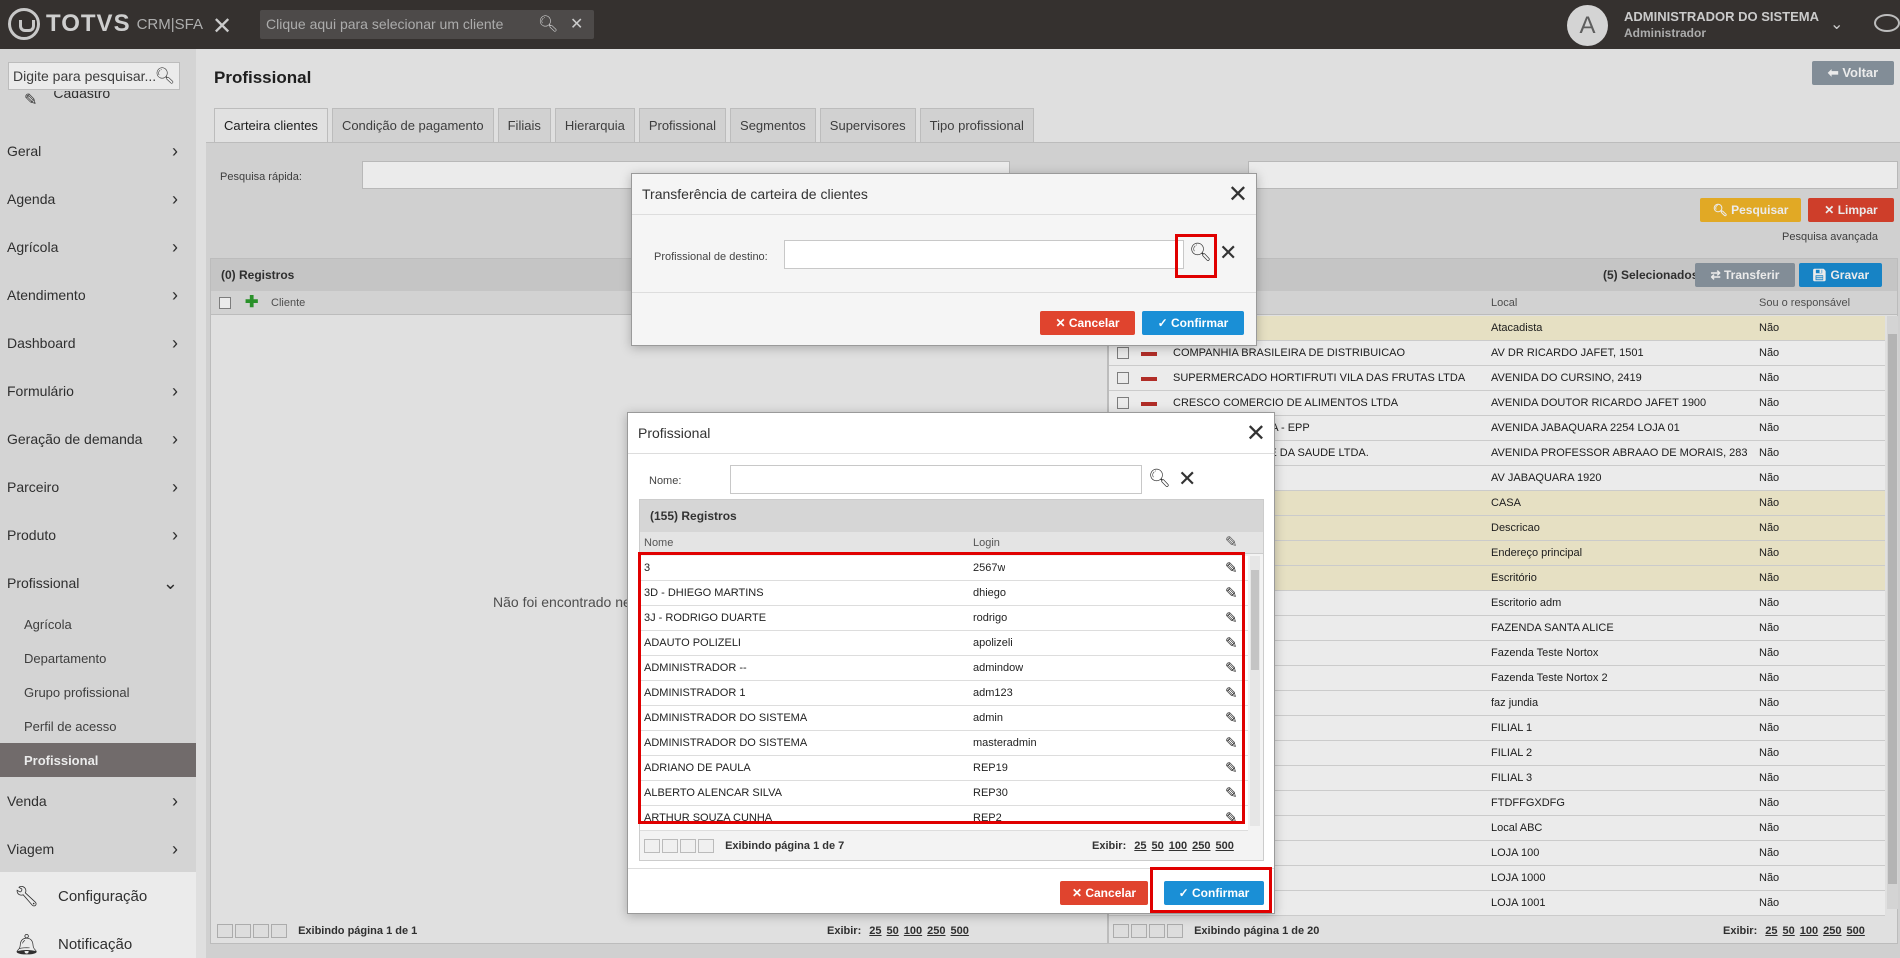 The width and height of the screenshot is (1900, 958). What do you see at coordinates (1231, 543) in the screenshot?
I see `edit-columns-icon: ✎` at bounding box center [1231, 543].